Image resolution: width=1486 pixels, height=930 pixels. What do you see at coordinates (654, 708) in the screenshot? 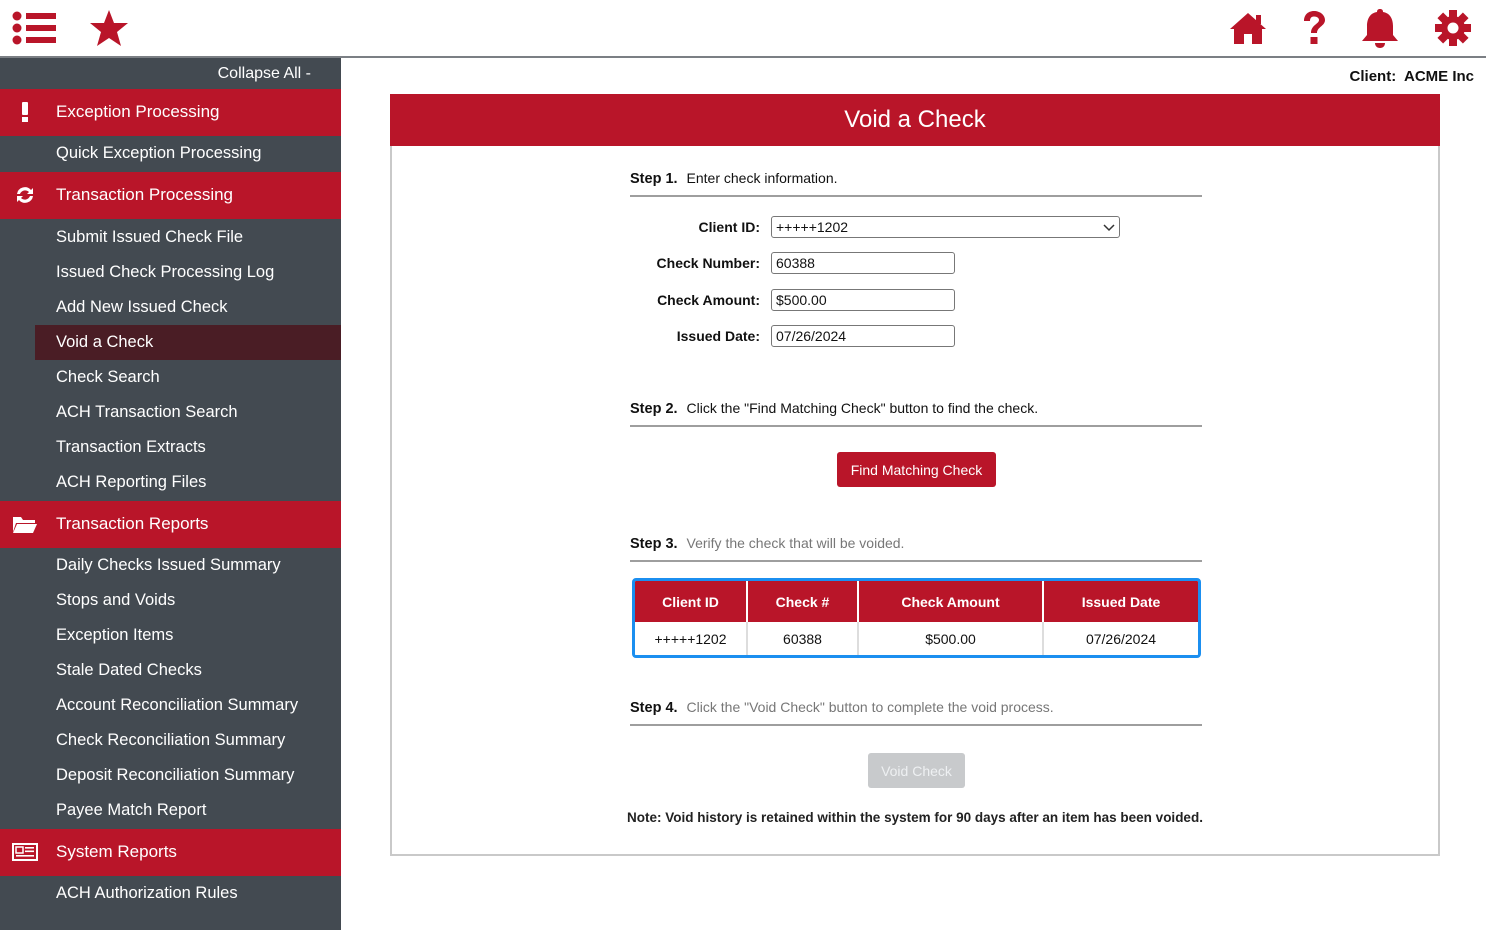
I see `step-4-label: Step 4.` at bounding box center [654, 708].